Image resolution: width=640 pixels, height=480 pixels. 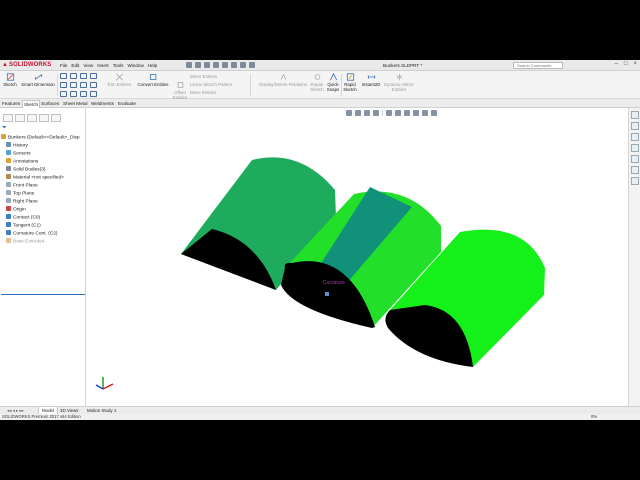 What do you see at coordinates (198, 65) in the screenshot?
I see `open-icon` at bounding box center [198, 65].